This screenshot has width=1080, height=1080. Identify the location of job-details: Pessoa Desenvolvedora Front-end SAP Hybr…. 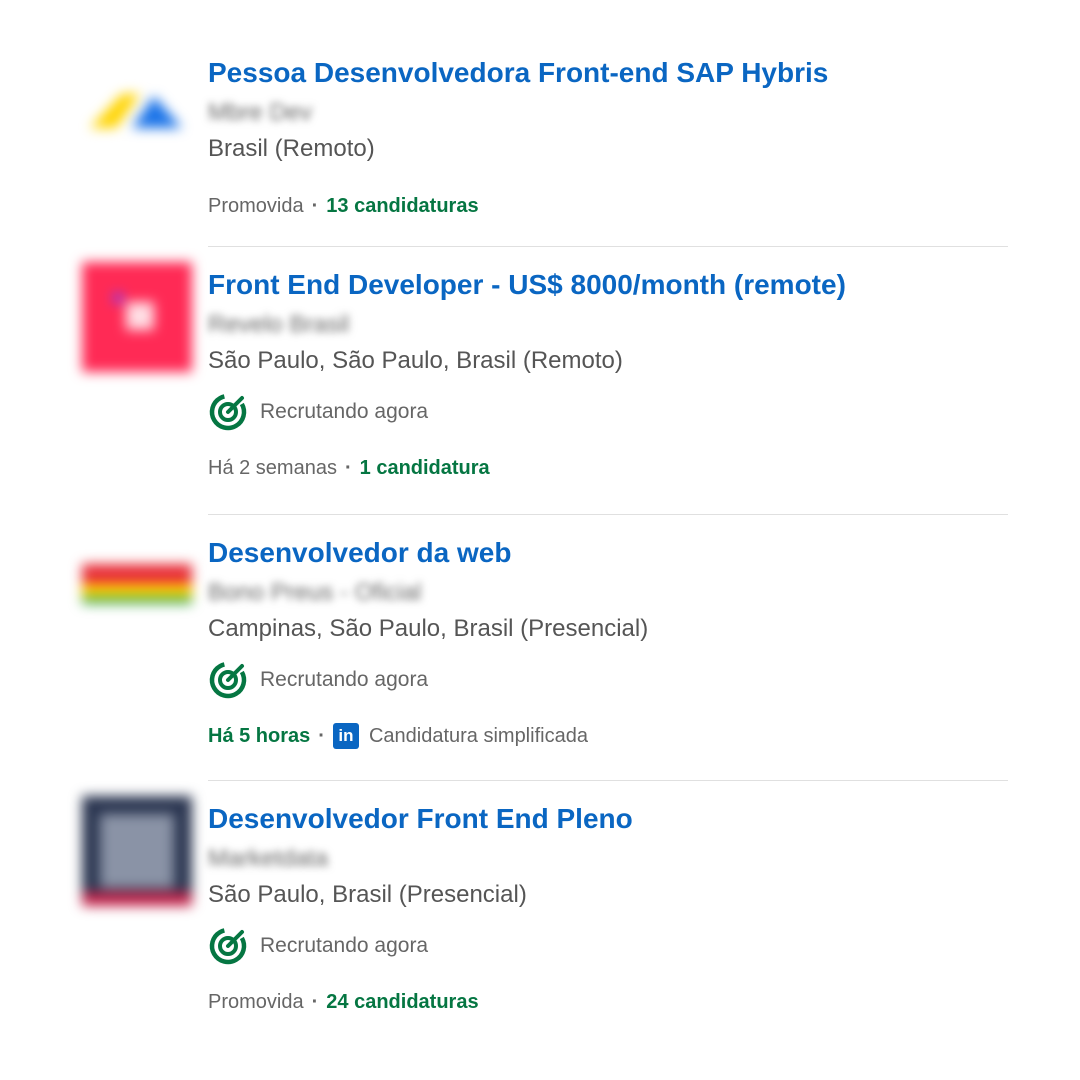
(608, 138).